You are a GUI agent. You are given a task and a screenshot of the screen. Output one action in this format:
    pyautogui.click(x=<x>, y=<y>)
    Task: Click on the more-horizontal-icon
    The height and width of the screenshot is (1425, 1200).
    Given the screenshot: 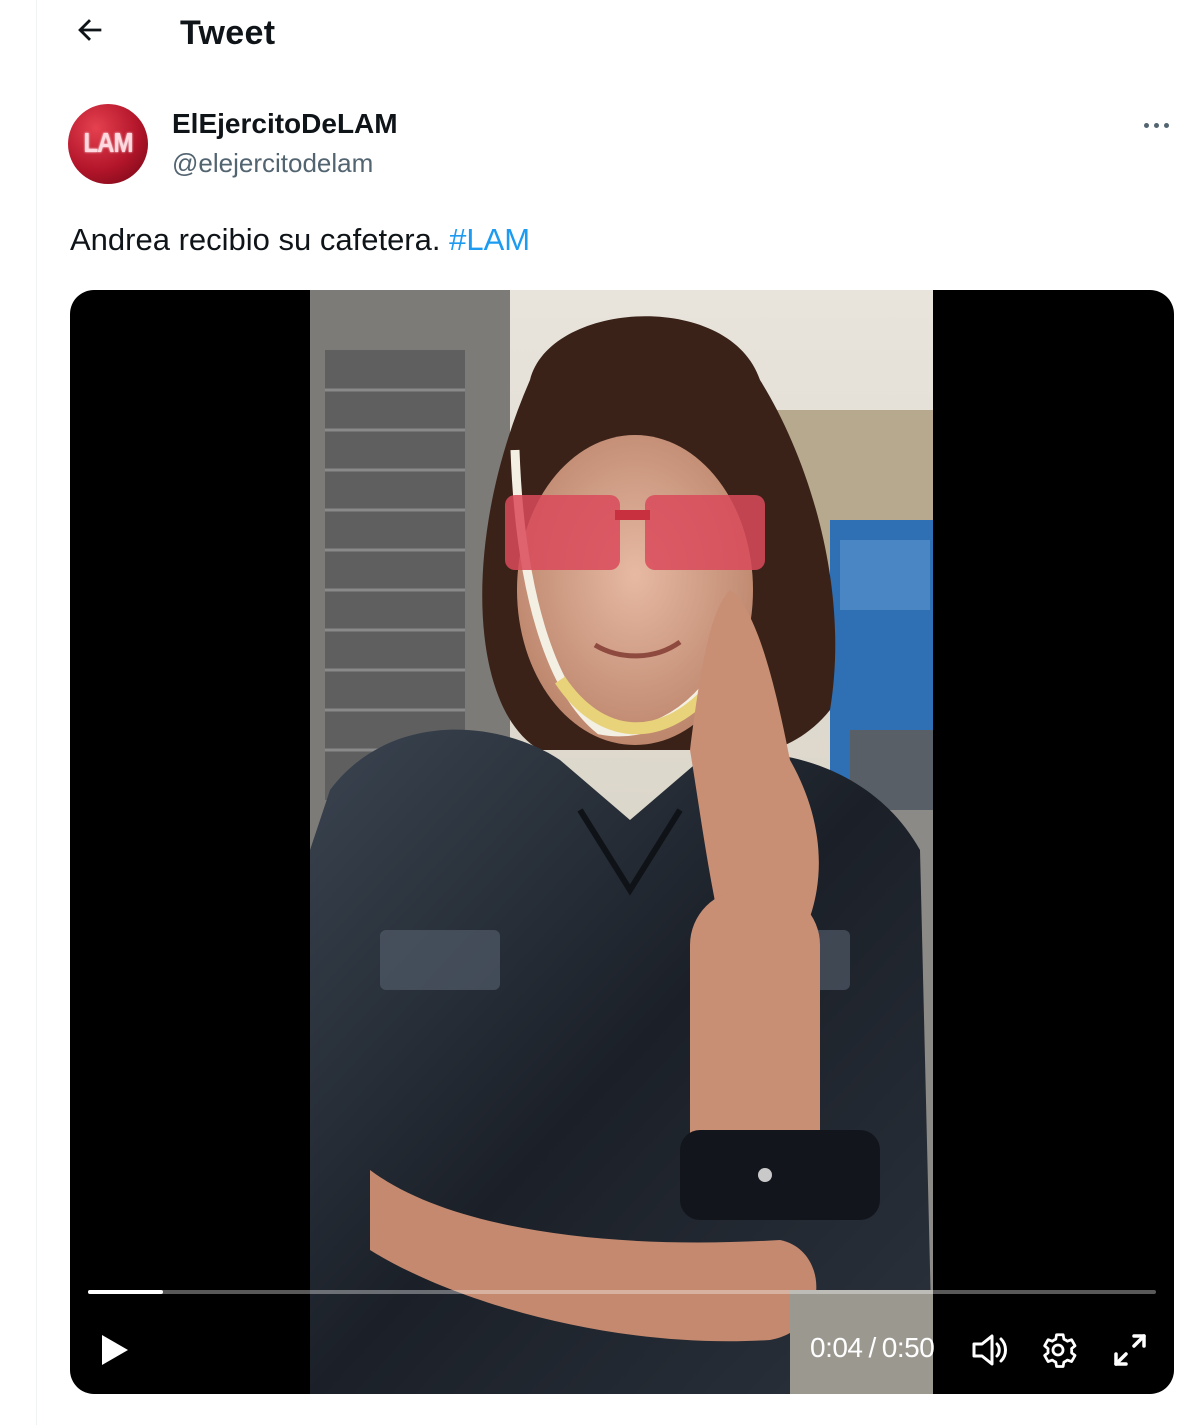 What is the action you would take?
    pyautogui.click(x=1146, y=125)
    